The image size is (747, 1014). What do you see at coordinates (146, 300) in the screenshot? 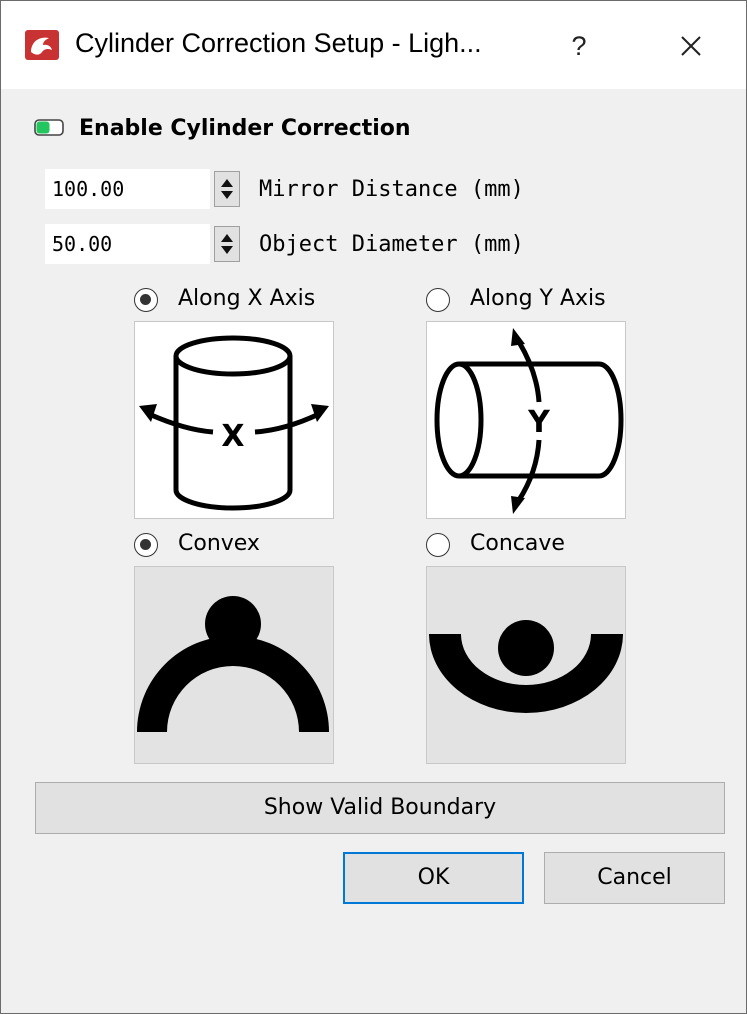
I see `along-x-axis-radio` at bounding box center [146, 300].